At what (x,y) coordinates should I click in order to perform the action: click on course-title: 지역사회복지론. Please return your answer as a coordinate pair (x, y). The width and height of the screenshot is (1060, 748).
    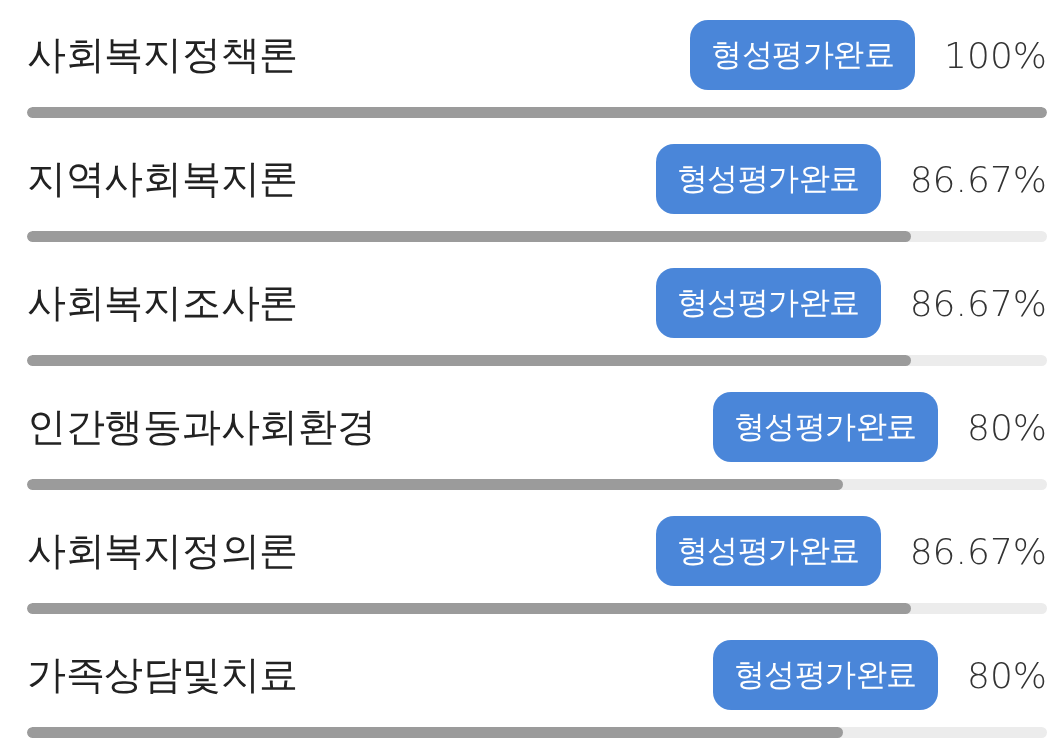
    Looking at the image, I should click on (163, 179).